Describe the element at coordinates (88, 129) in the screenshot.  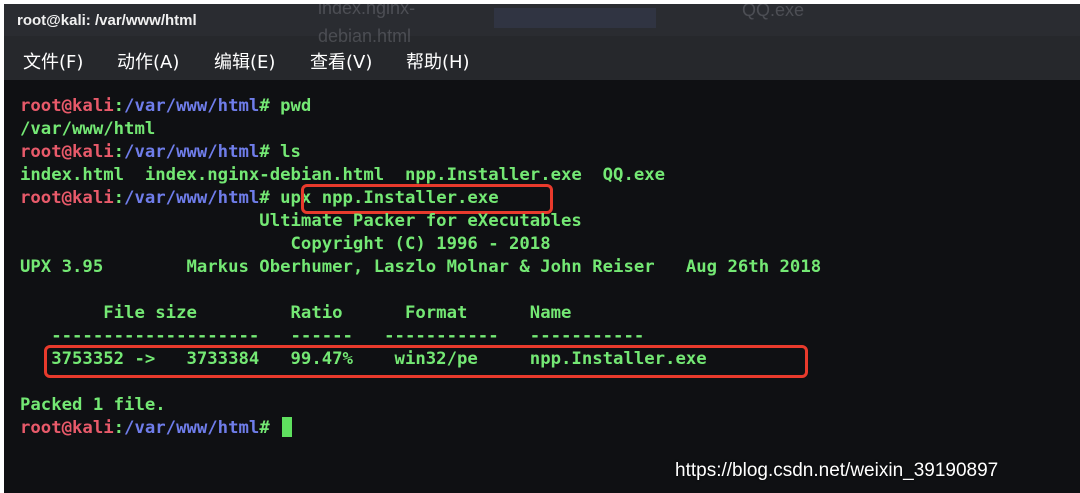
I see `output-line: /var/www/html` at that location.